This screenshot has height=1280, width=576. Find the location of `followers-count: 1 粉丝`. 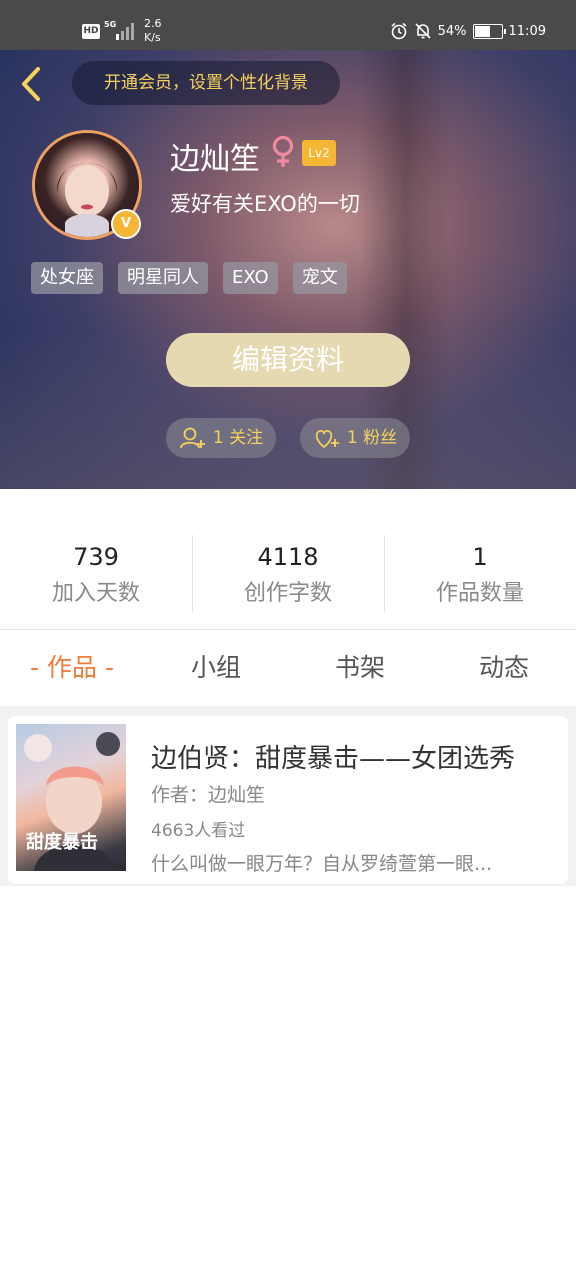

followers-count: 1 粉丝 is located at coordinates (372, 438).